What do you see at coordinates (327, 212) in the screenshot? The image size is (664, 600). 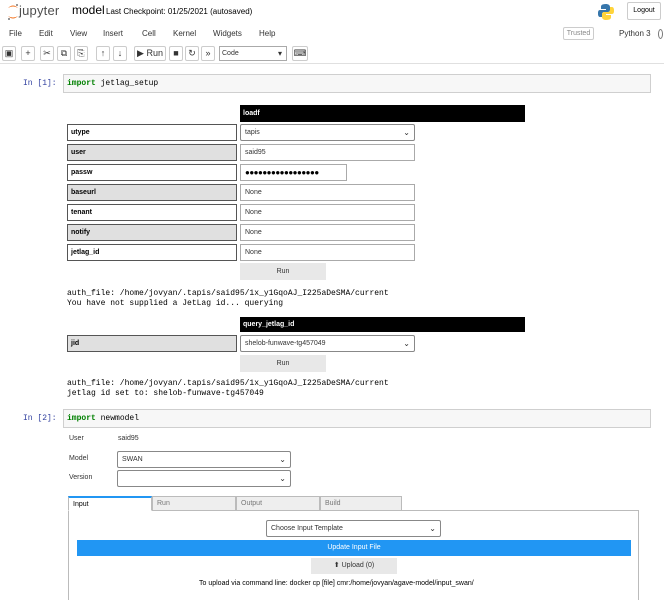 I see `tenant-field: None` at bounding box center [327, 212].